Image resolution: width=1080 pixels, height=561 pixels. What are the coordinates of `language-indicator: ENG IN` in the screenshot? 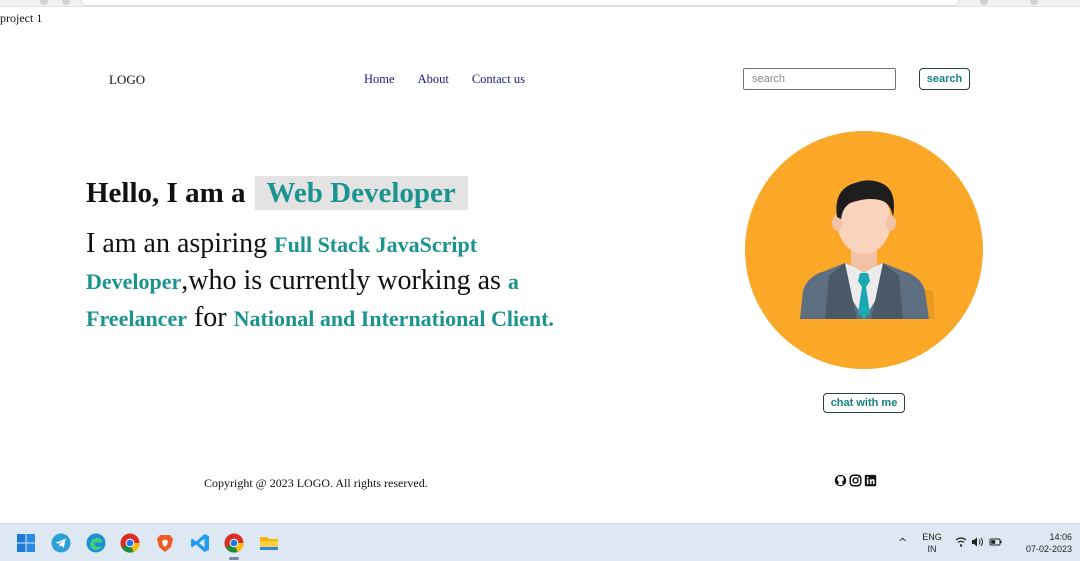 It's located at (932, 543).